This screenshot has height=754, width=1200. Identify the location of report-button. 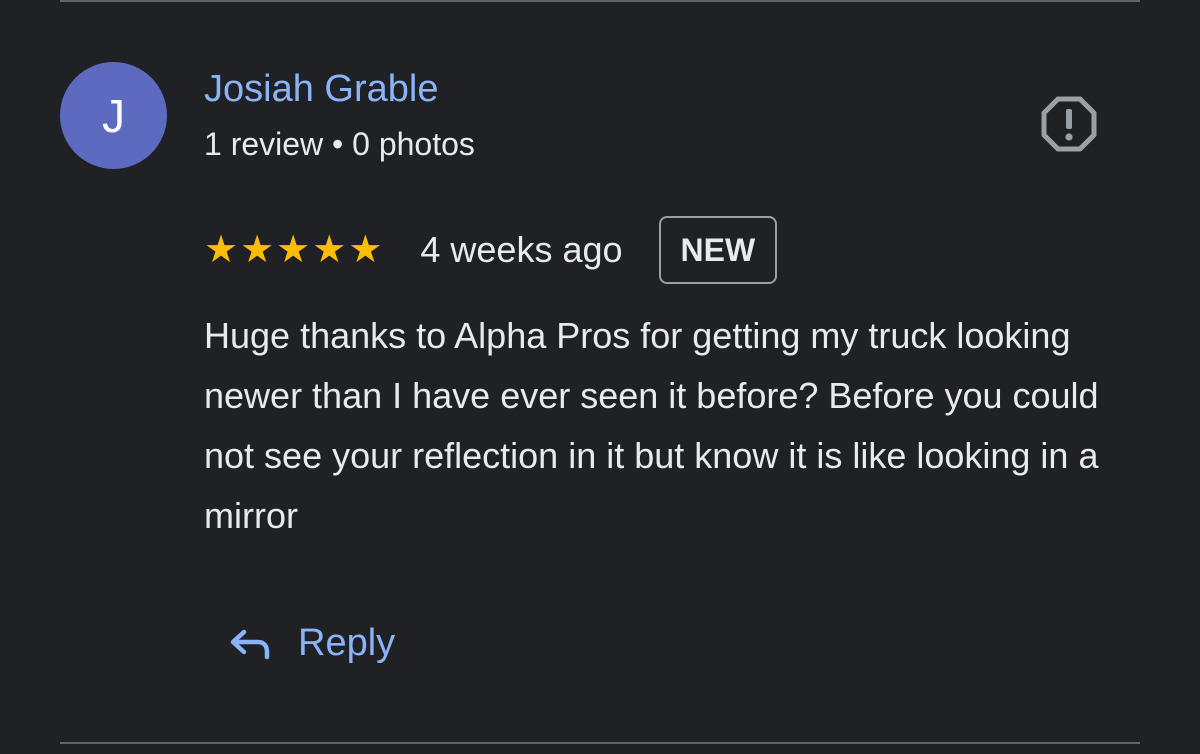
(1069, 124).